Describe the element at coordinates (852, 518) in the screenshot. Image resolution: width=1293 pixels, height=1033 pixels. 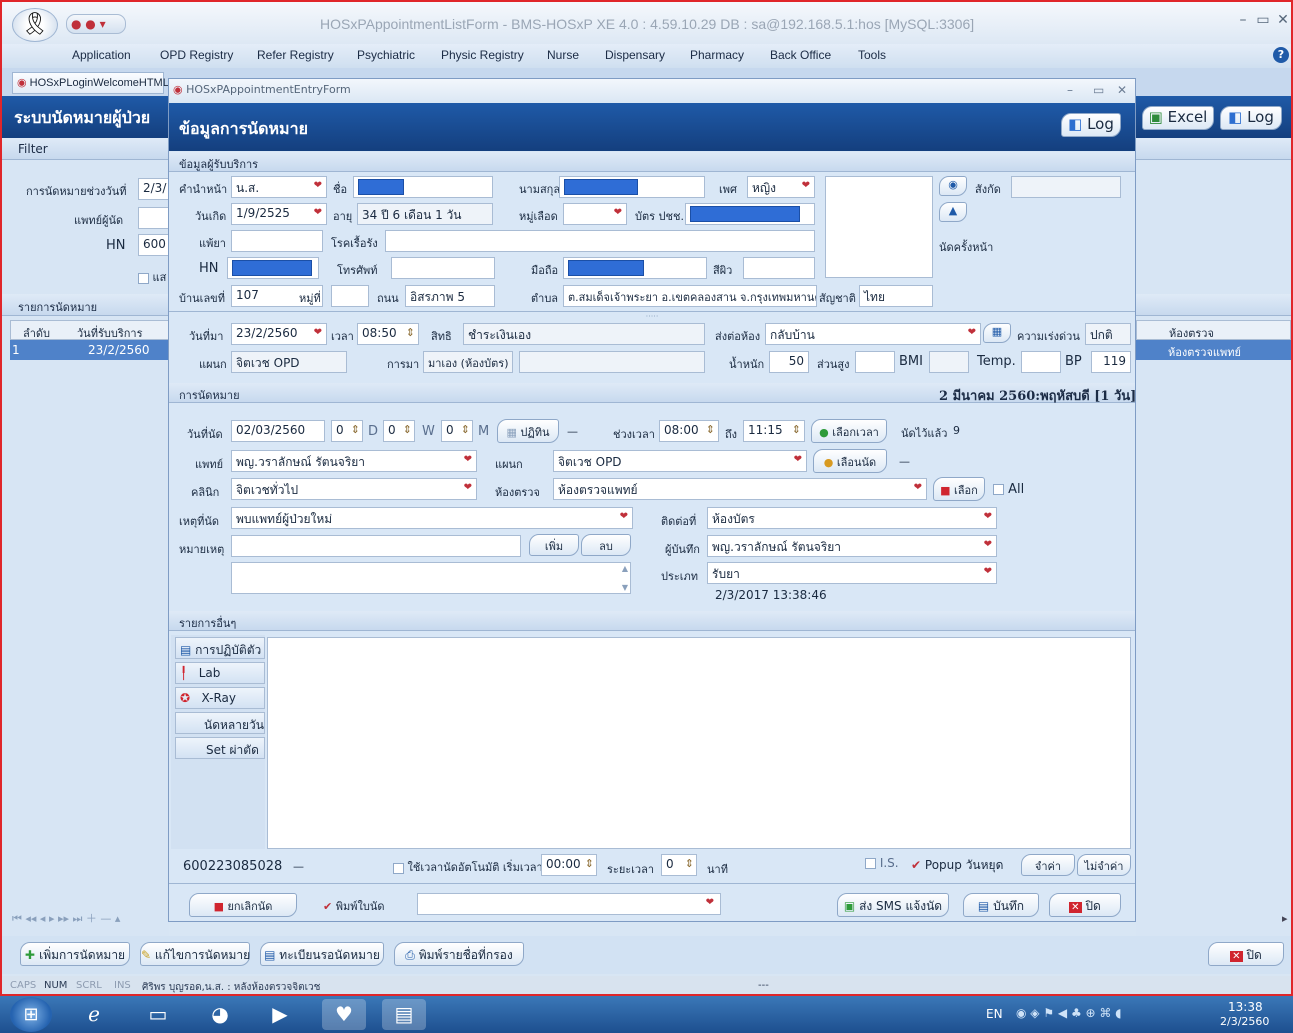
I see `contact-select: ห้องบัตร ❤` at that location.